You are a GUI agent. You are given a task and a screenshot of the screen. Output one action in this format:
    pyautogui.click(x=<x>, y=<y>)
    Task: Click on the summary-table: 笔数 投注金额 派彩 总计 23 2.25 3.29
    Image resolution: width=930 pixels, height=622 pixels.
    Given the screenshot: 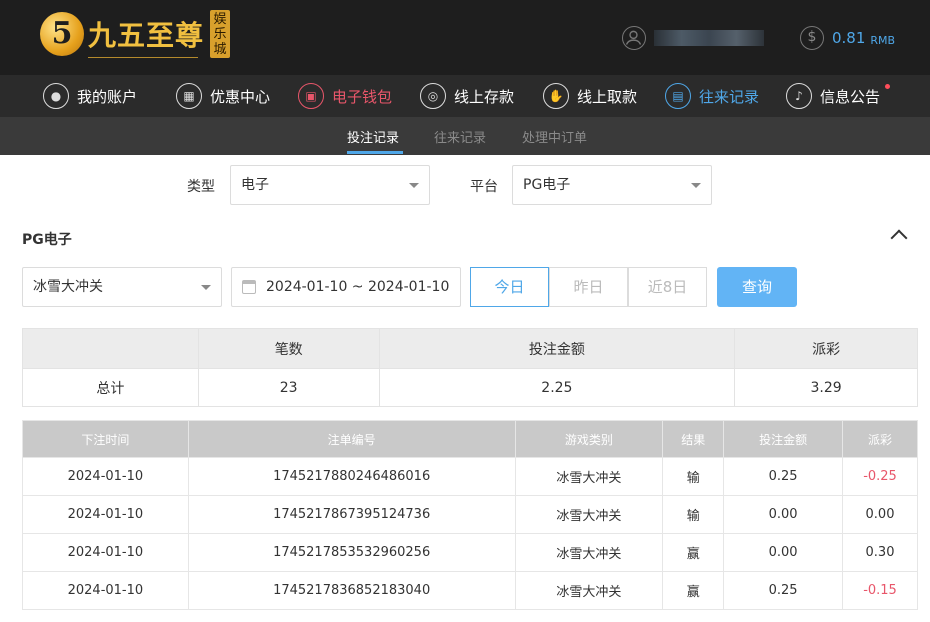 What is the action you would take?
    pyautogui.click(x=470, y=367)
    